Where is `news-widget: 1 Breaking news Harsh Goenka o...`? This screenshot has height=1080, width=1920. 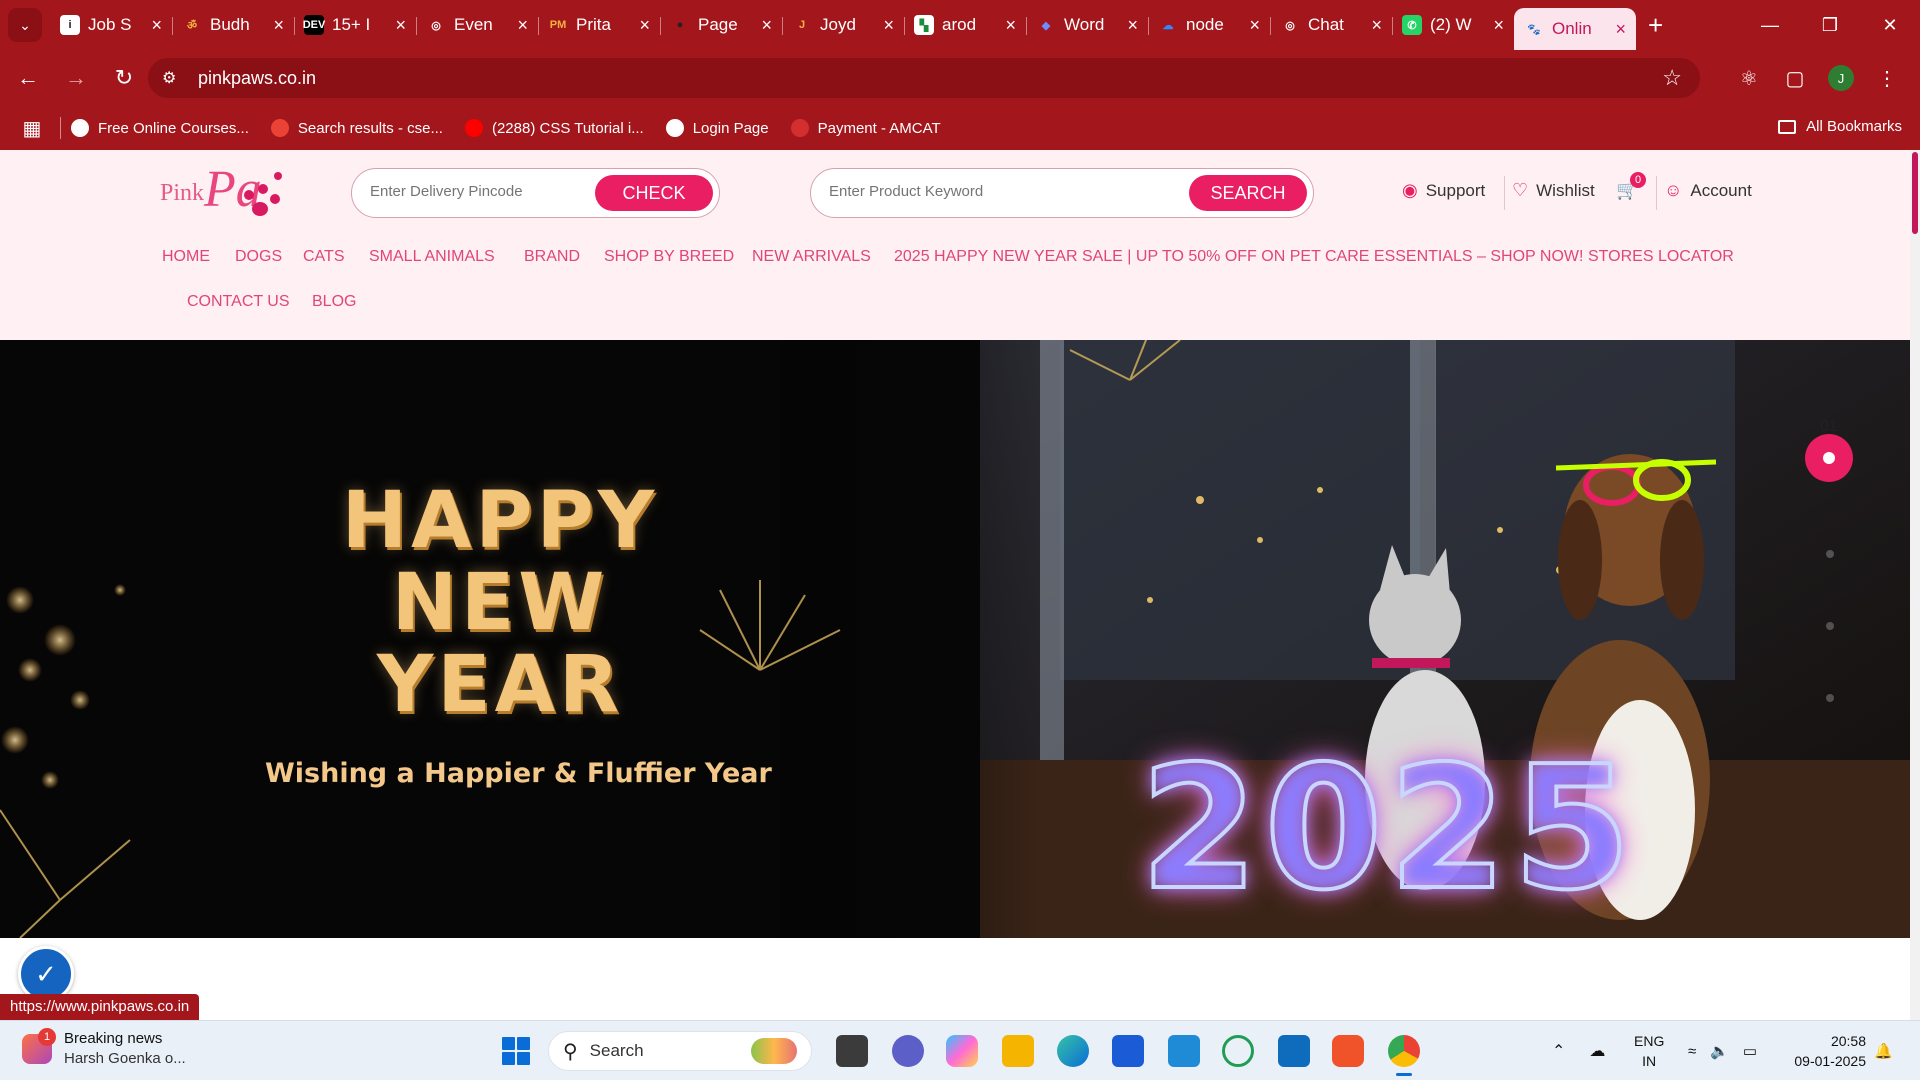 news-widget: 1 Breaking news Harsh Goenka o... is located at coordinates (104, 1048).